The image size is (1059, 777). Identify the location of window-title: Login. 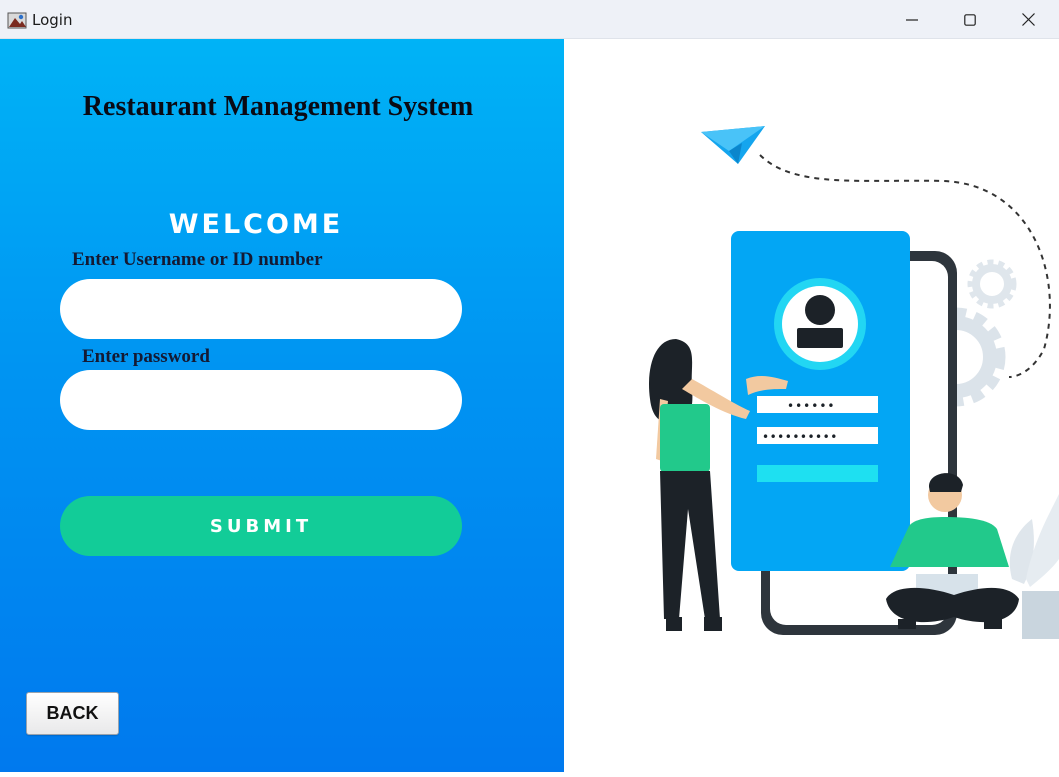
(52, 20).